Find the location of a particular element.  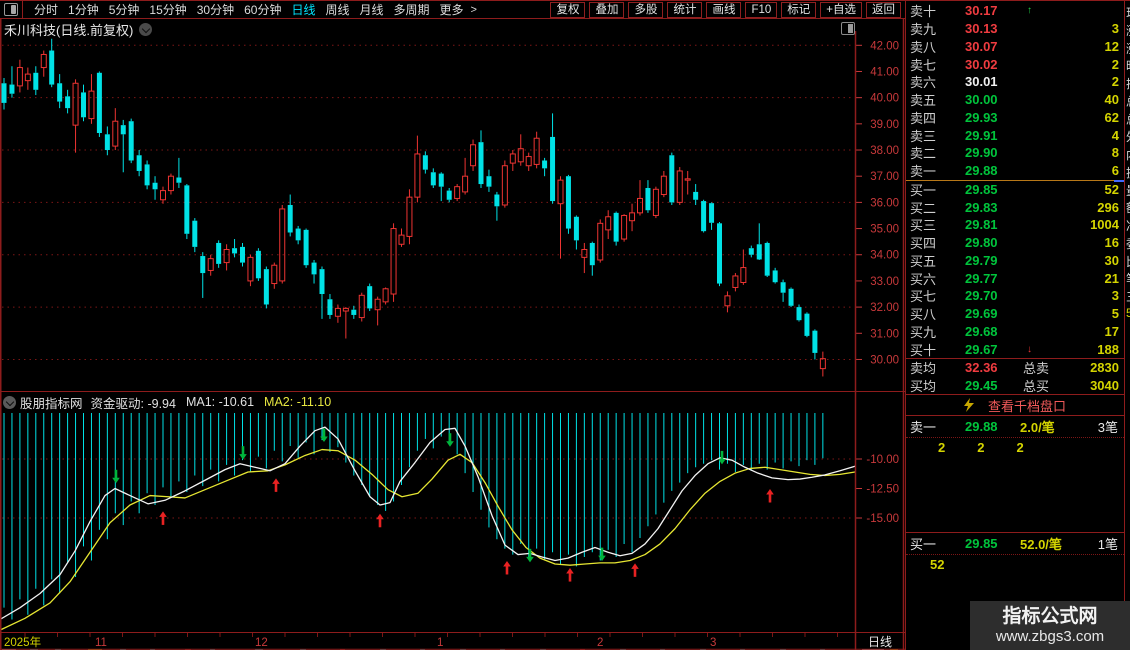

buy-level-row: 买二 29.83 296 is located at coordinates (1015, 207).